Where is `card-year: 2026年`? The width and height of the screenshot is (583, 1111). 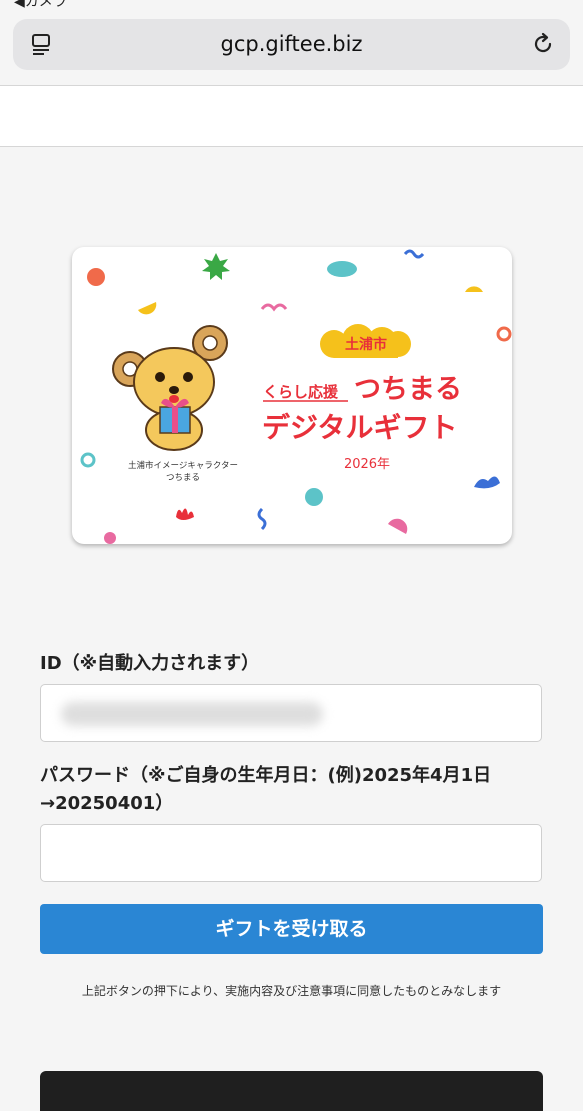 card-year: 2026年 is located at coordinates (367, 464).